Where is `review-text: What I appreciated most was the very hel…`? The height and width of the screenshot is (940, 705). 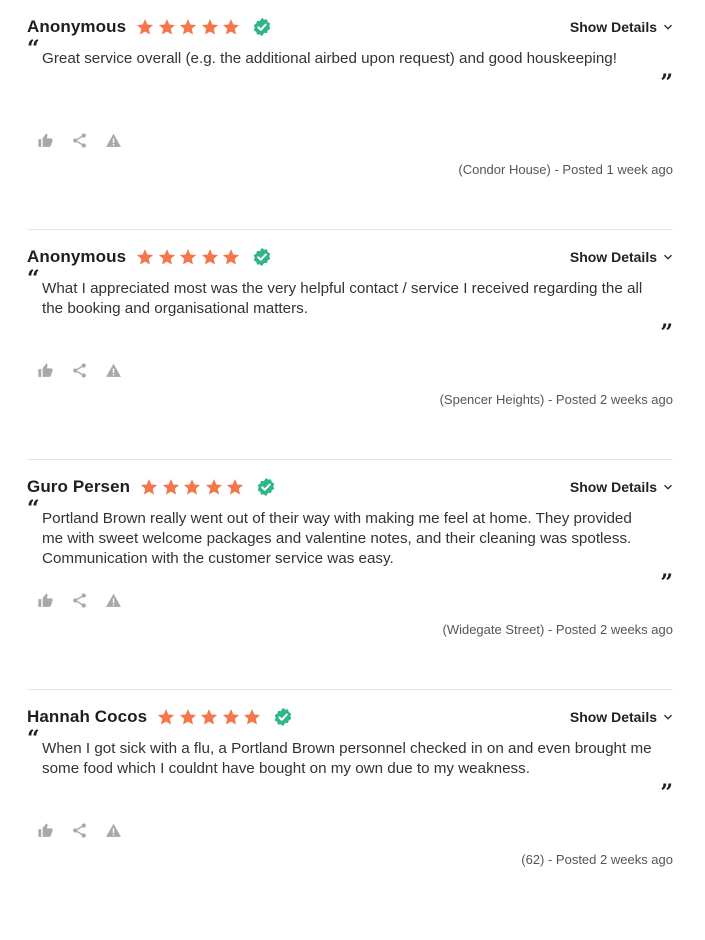 review-text: What I appreciated most was the very hel… is located at coordinates (342, 298).